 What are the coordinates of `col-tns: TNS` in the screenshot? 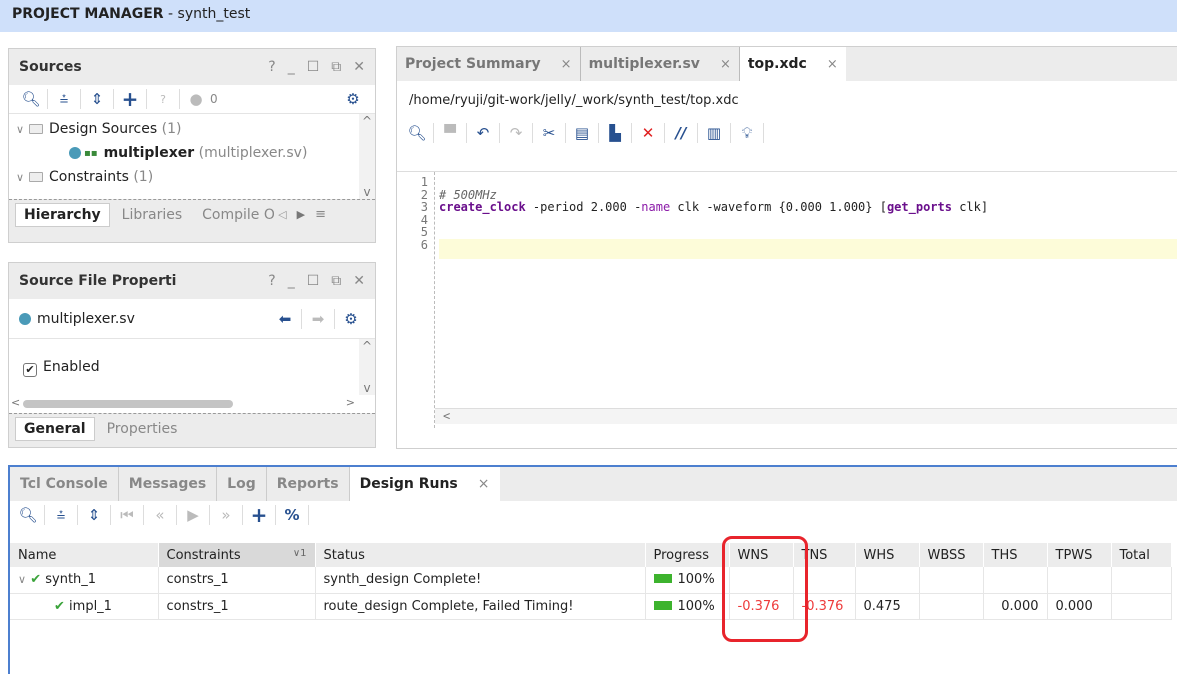 It's located at (824, 555).